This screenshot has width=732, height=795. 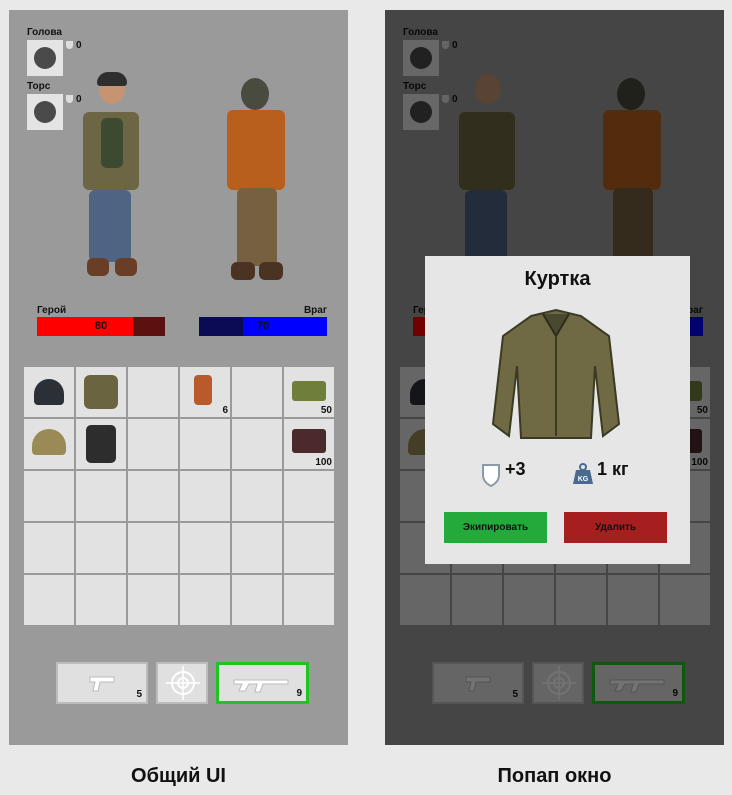 I want to click on enemy-health-bar: 70, so click(x=263, y=326).